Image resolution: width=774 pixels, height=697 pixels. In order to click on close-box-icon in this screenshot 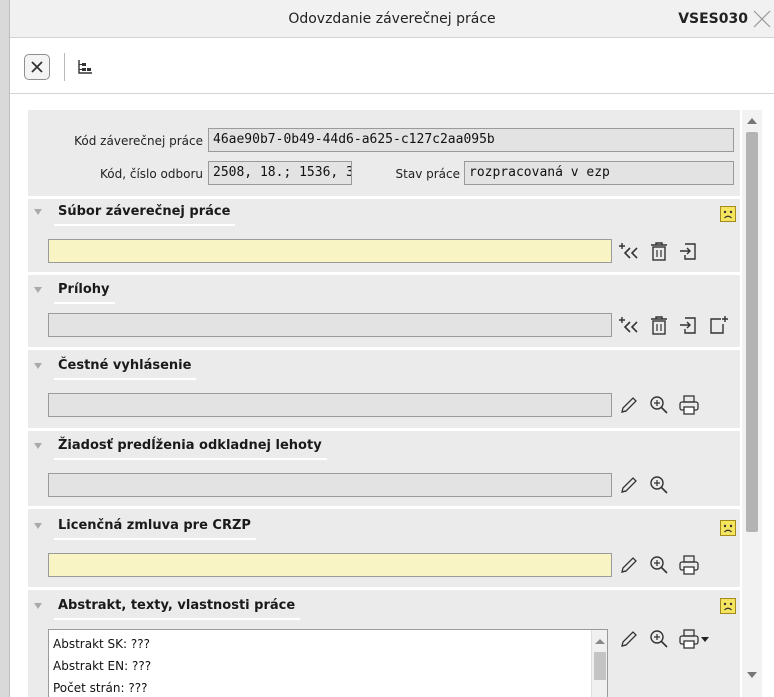, I will do `click(37, 67)`.